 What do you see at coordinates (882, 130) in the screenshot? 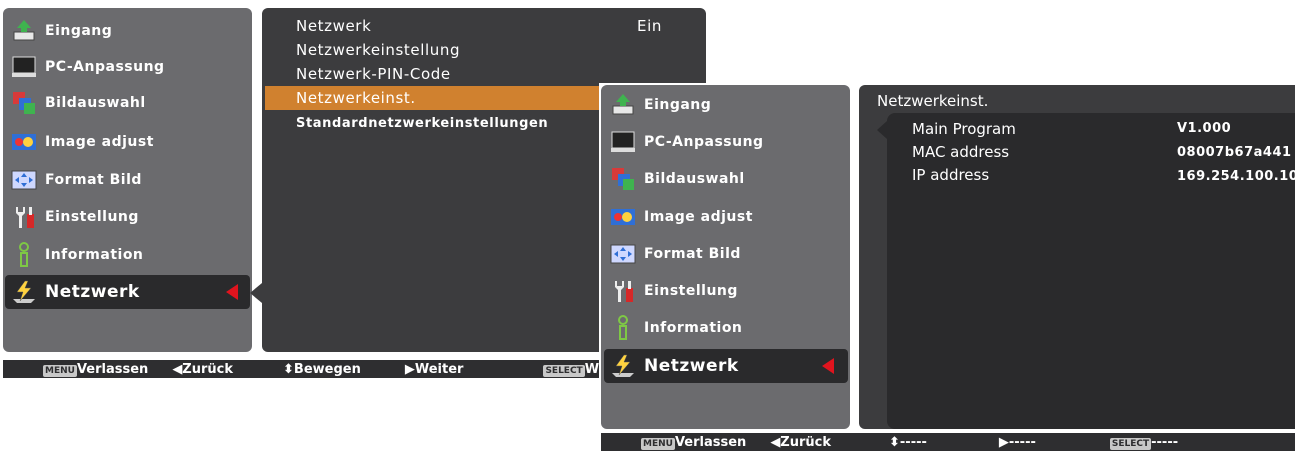
I see `info-pointer-icon` at bounding box center [882, 130].